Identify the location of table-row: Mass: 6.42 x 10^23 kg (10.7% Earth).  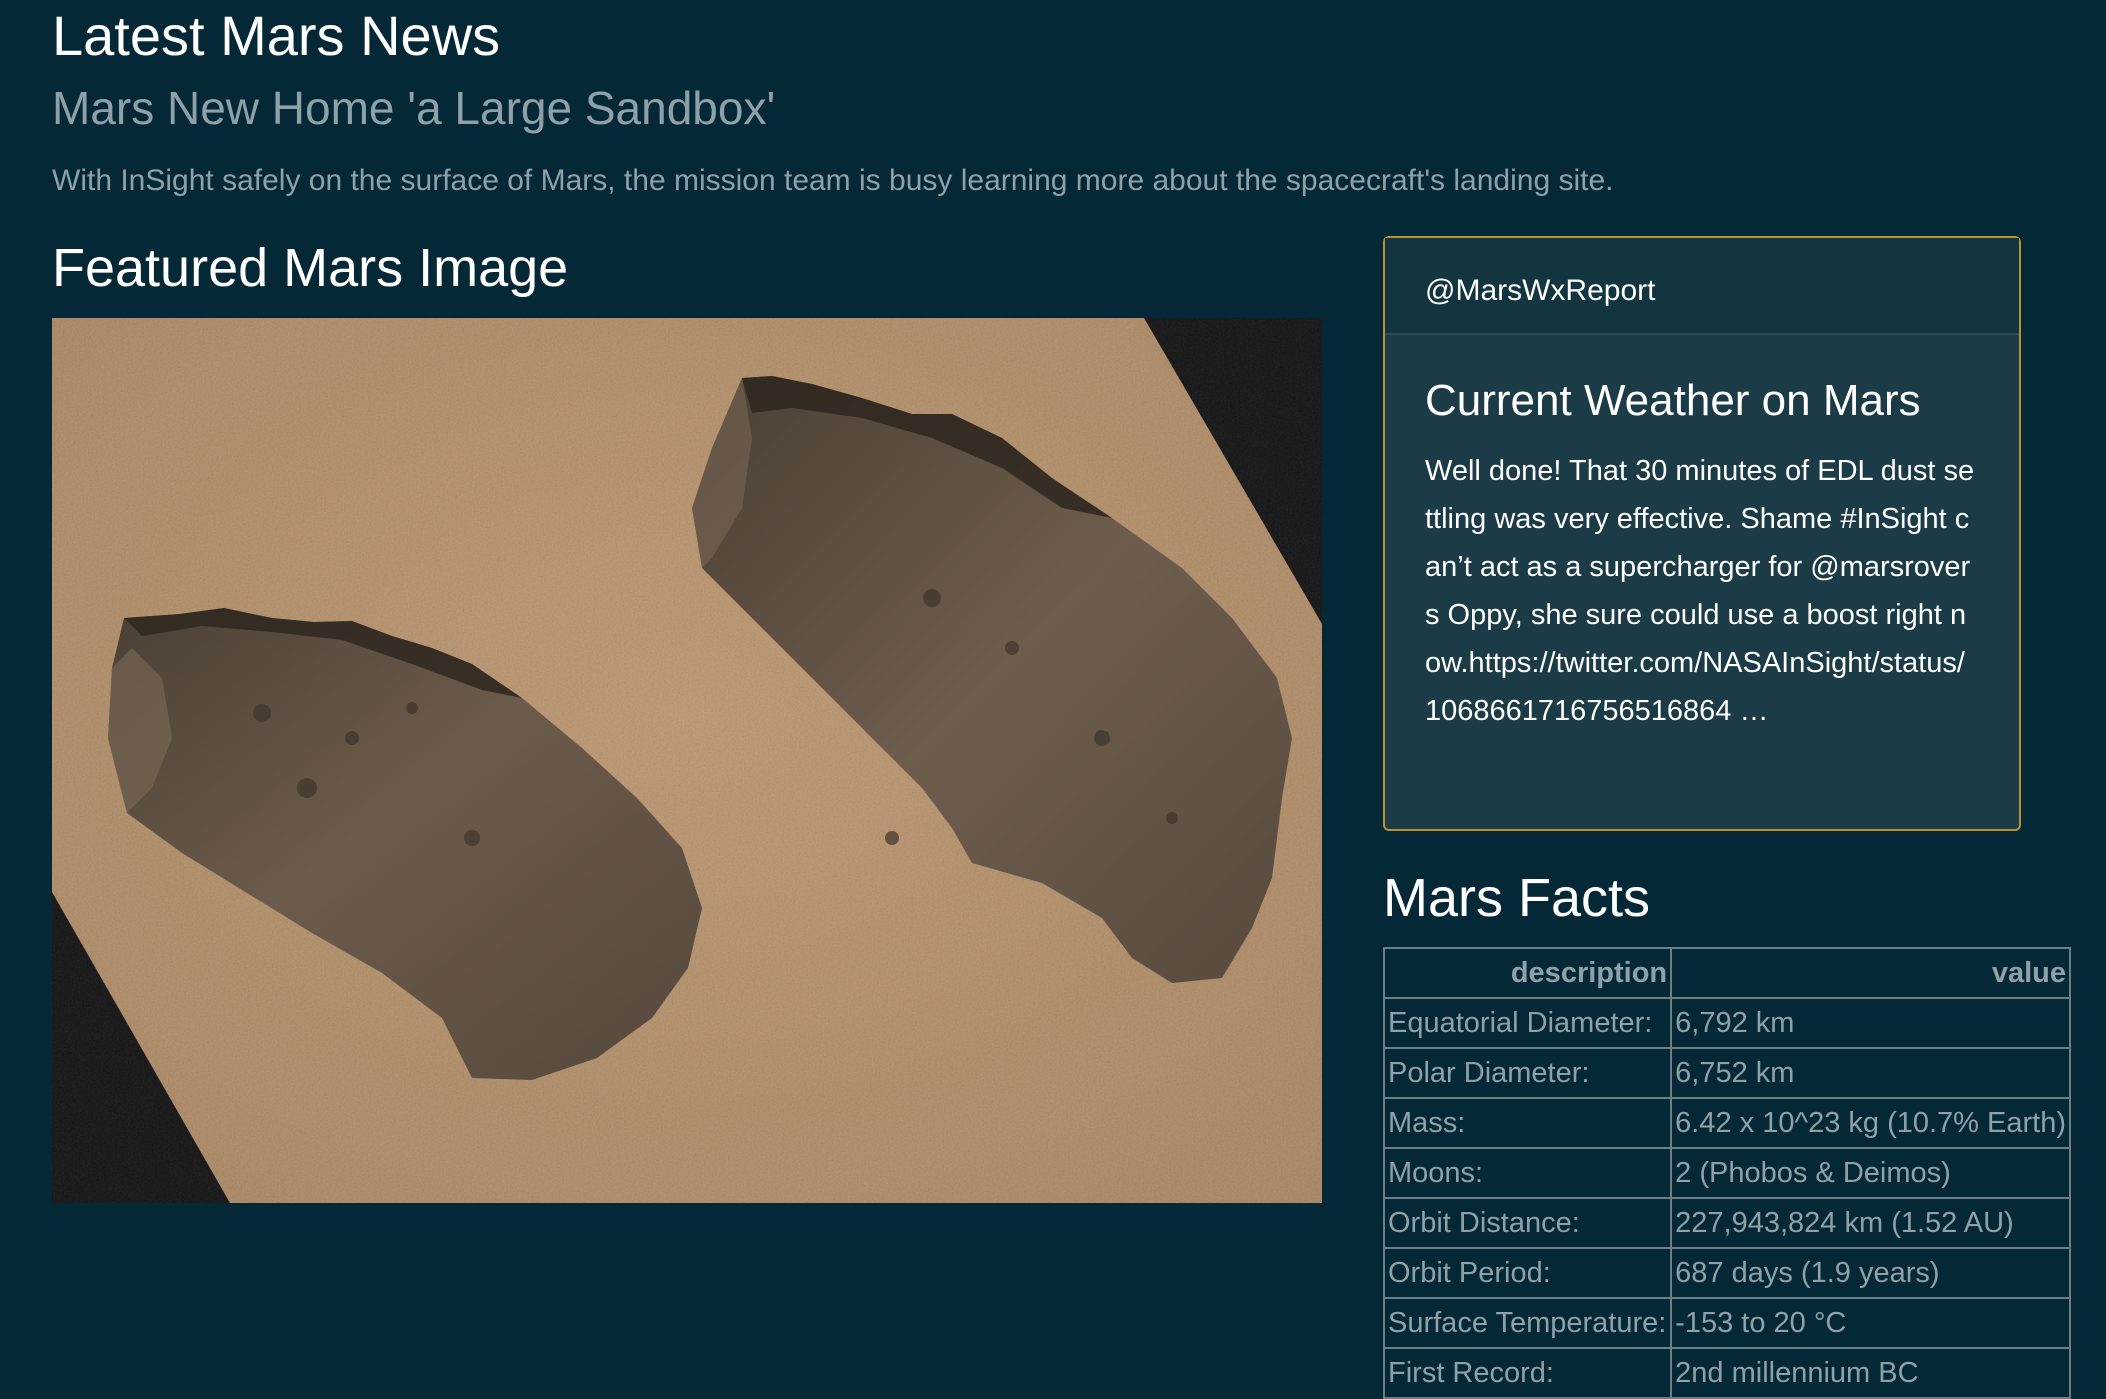
(1726, 1123).